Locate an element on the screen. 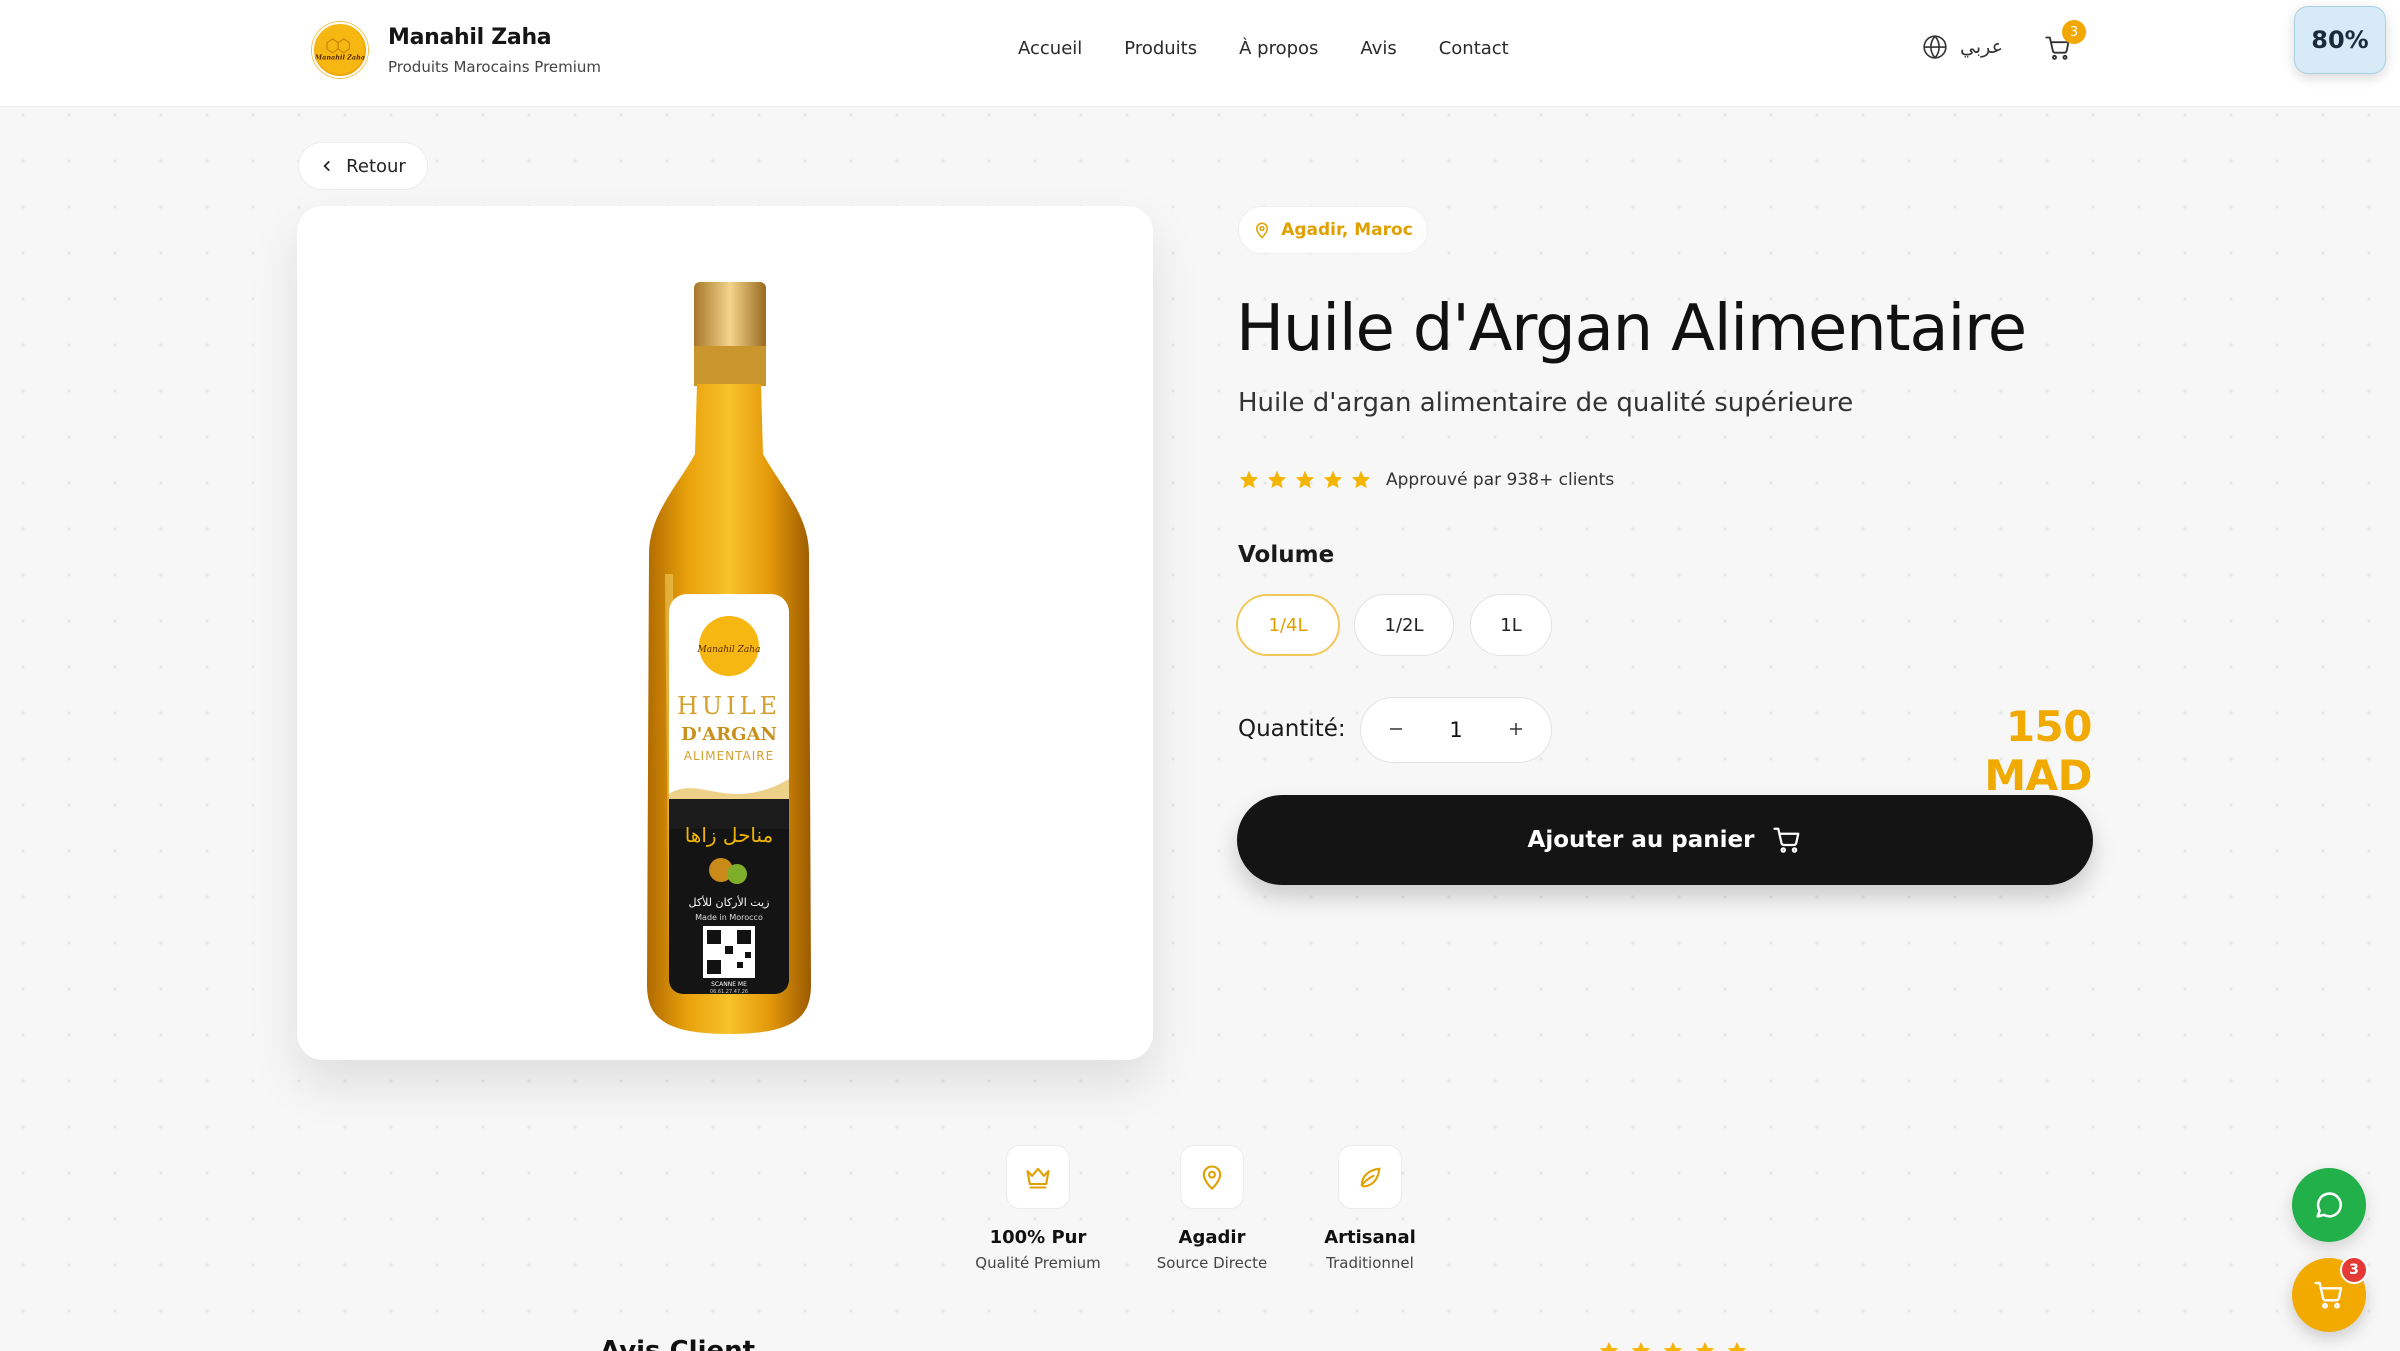 This screenshot has height=1351, width=2400. brand-logo: Manahil Zaha is located at coordinates (340, 50).